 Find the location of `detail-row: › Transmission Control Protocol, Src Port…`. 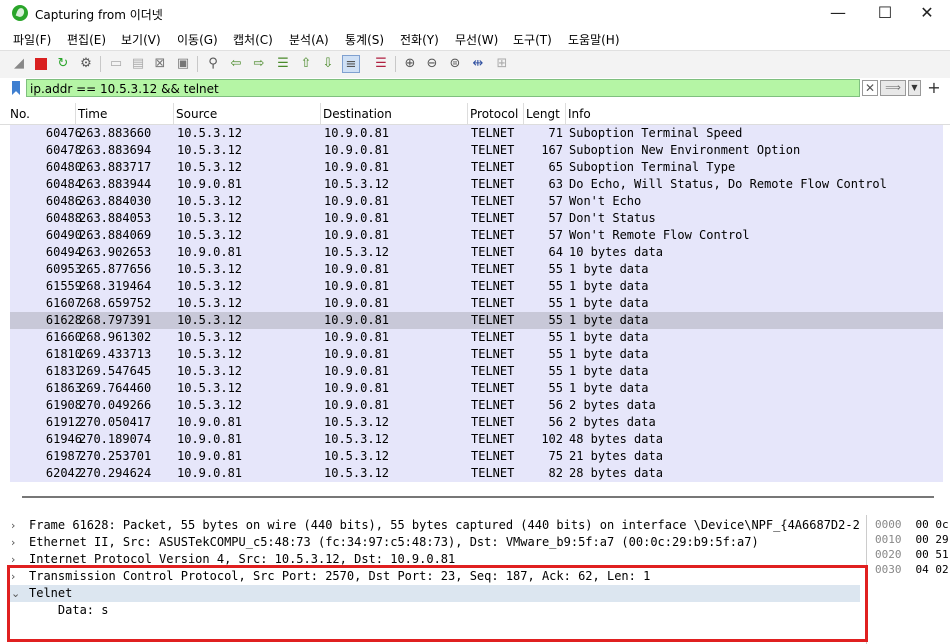

detail-row: › Transmission Control Protocol, Src Port… is located at coordinates (435, 576).